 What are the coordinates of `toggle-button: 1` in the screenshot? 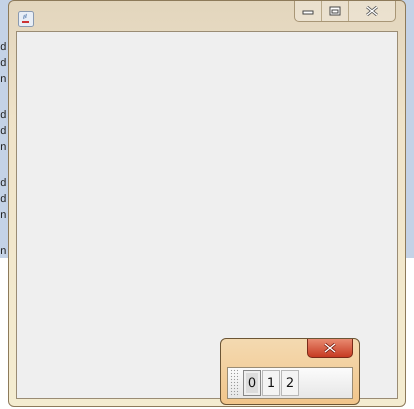 It's located at (271, 383).